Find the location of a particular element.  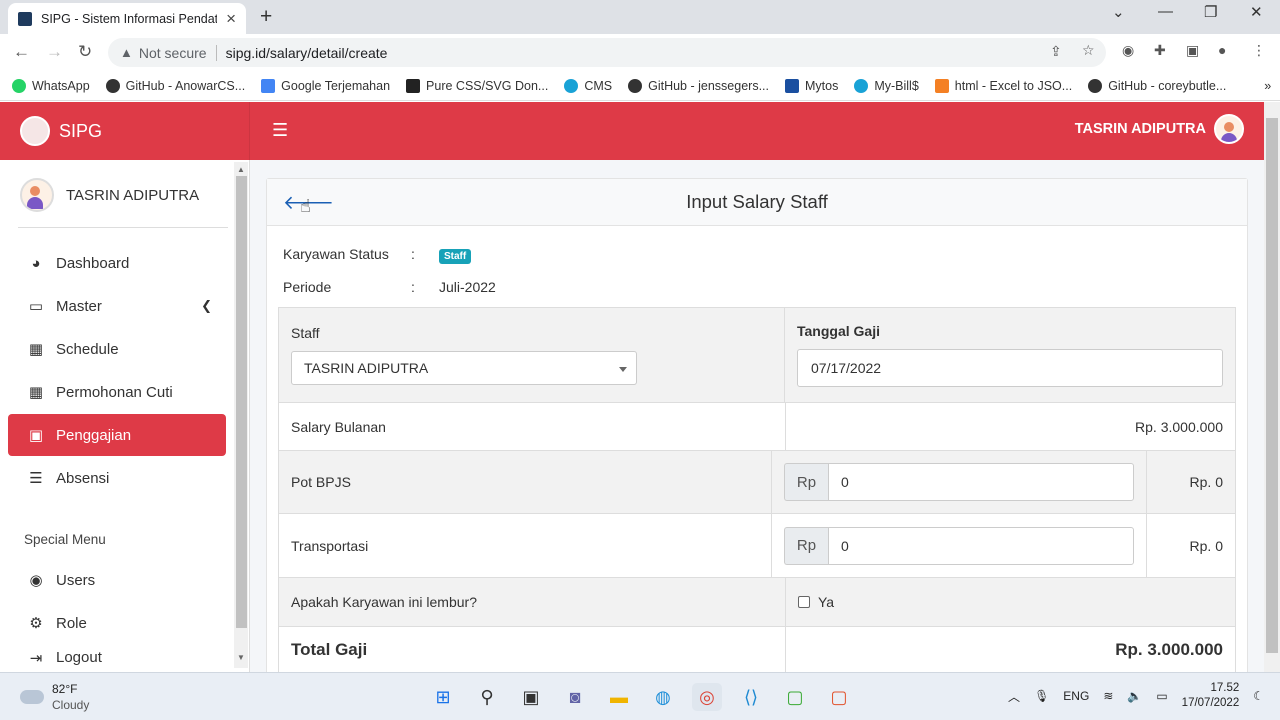

search-icon: ⚲ is located at coordinates (487, 697).